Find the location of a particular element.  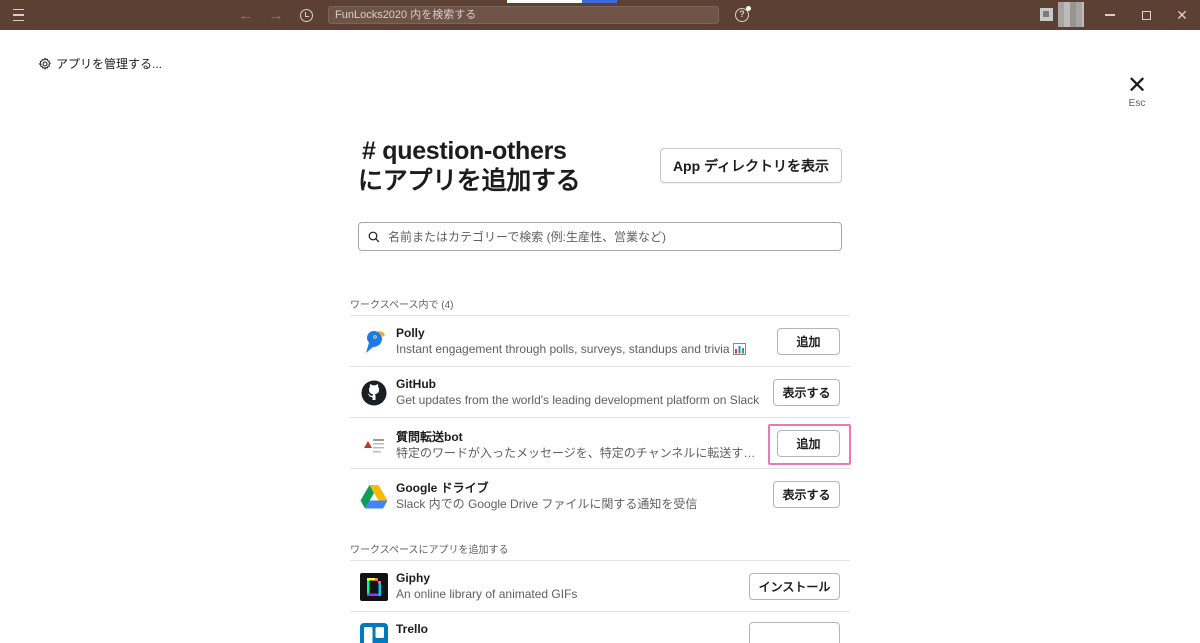

github-icon is located at coordinates (374, 393).